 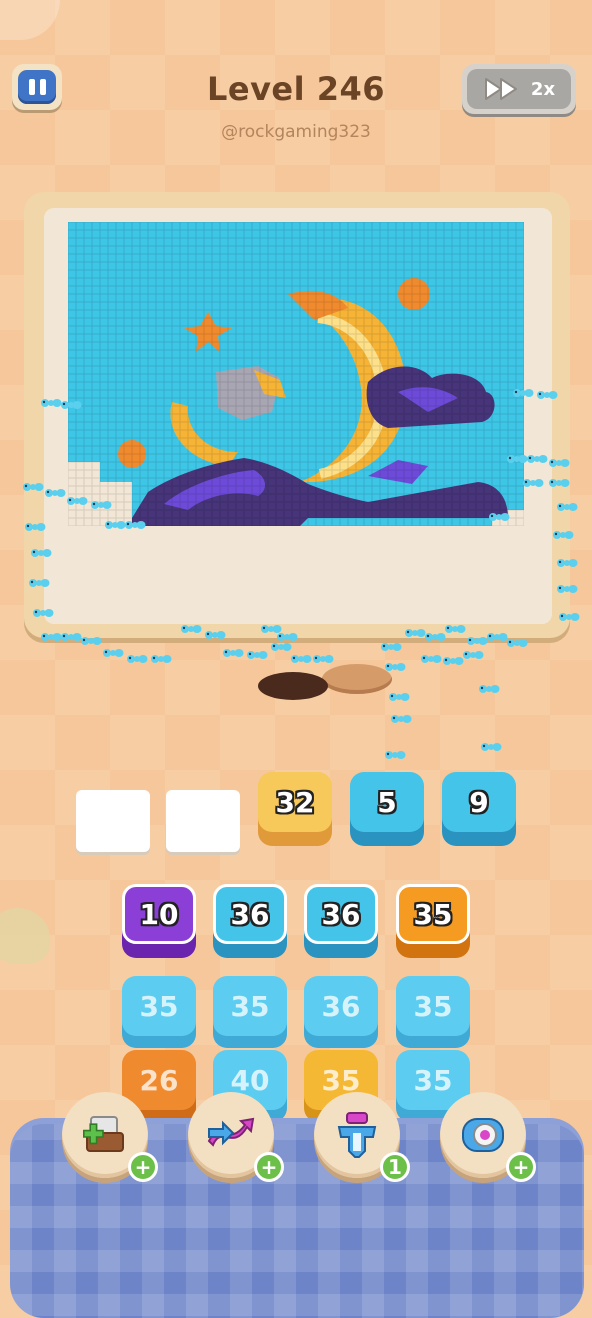 I want to click on queue-tile-face: 5, so click(x=387, y=802).